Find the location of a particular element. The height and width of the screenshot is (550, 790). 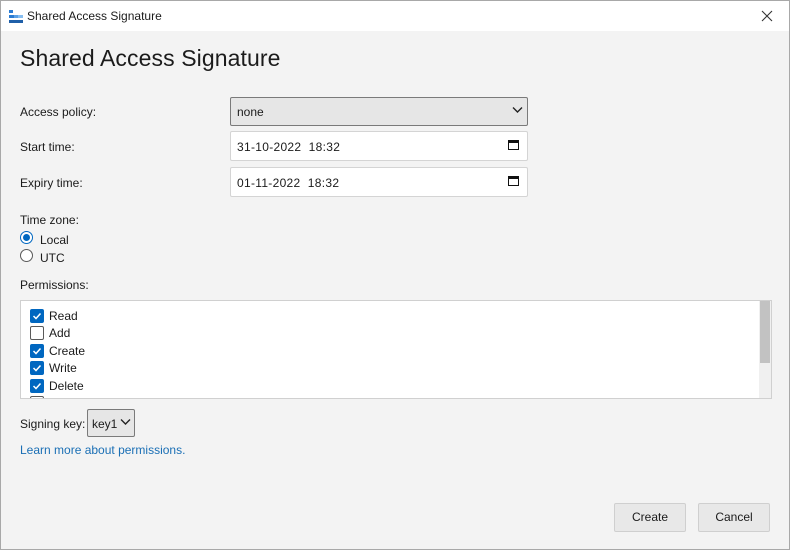

start-time-label: Start time: is located at coordinates (47, 147).